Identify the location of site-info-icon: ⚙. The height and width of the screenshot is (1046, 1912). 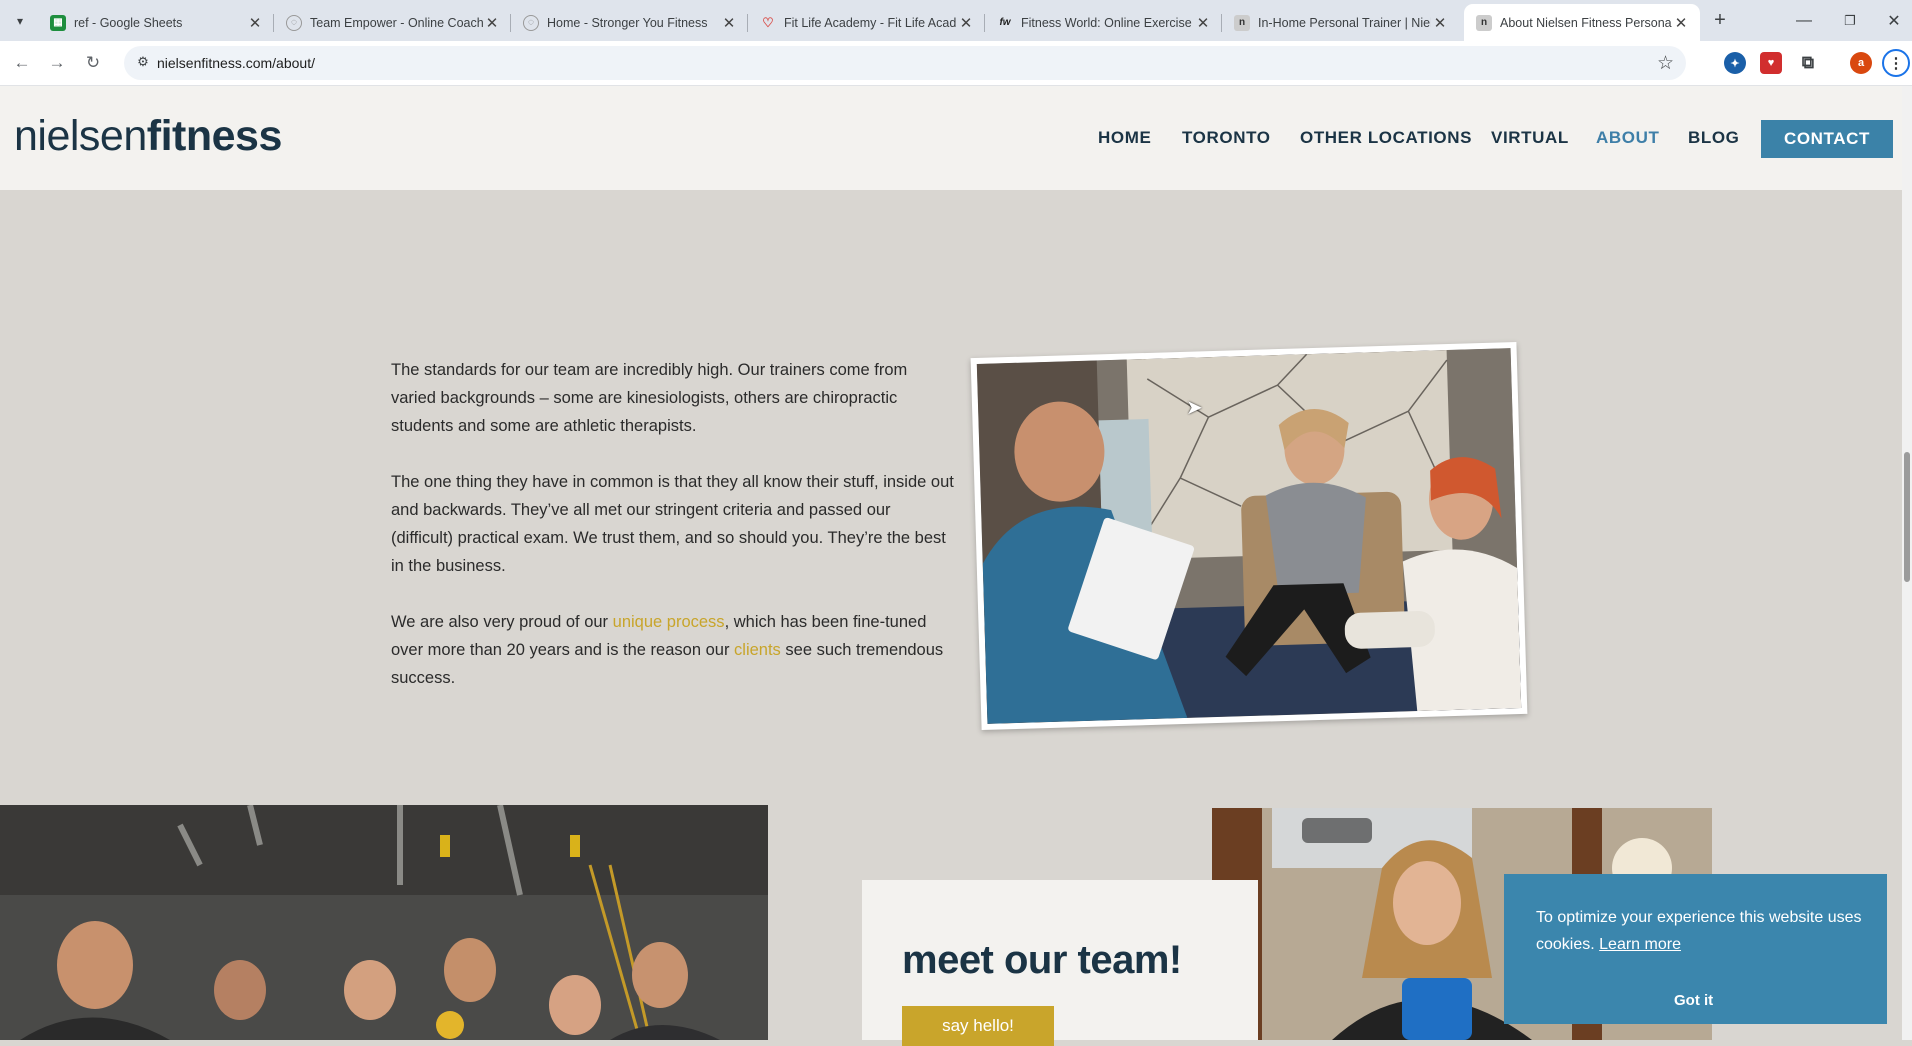
(143, 63).